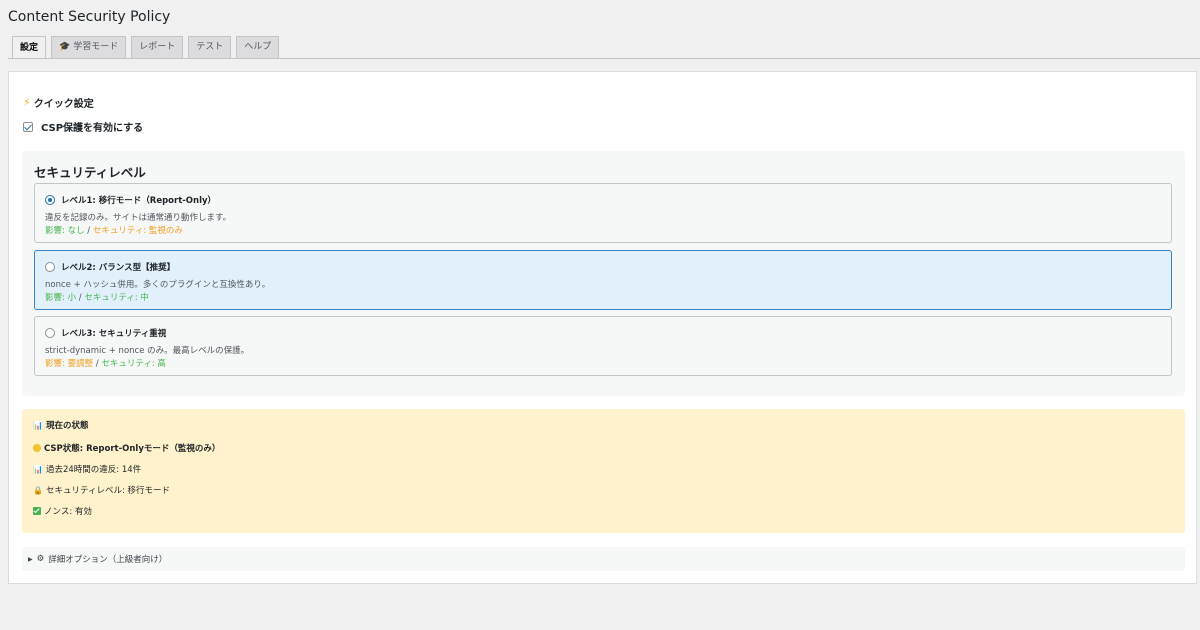 The height and width of the screenshot is (630, 1200). Describe the element at coordinates (93, 470) in the screenshot. I see `violations-text: 過去24時間の違反: 14件` at that location.